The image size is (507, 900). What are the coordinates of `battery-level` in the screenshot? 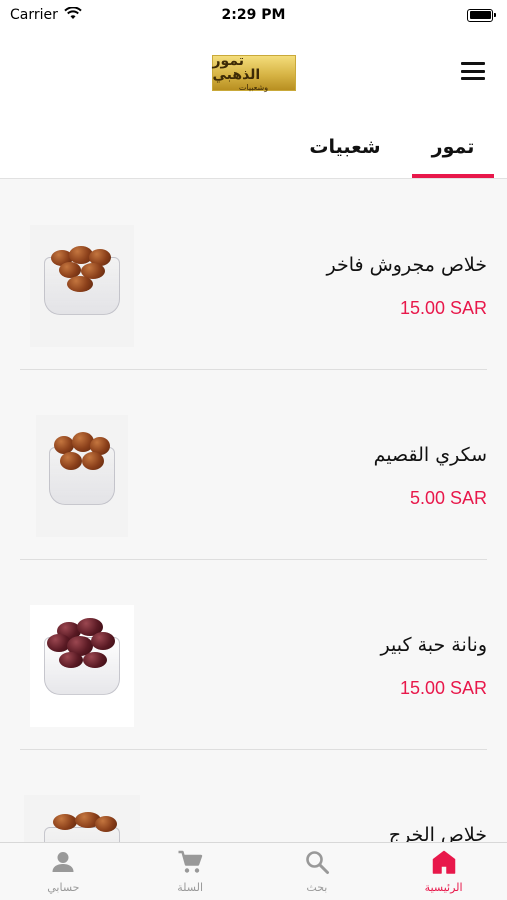 It's located at (480, 15).